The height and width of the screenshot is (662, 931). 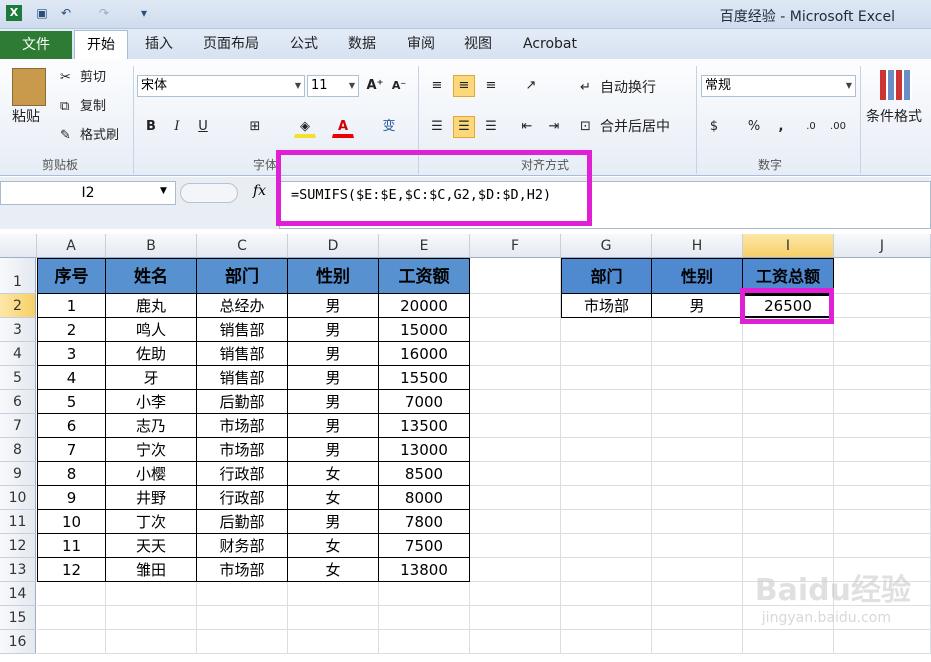 What do you see at coordinates (71, 570) in the screenshot?
I see `table-data-cell: 12` at bounding box center [71, 570].